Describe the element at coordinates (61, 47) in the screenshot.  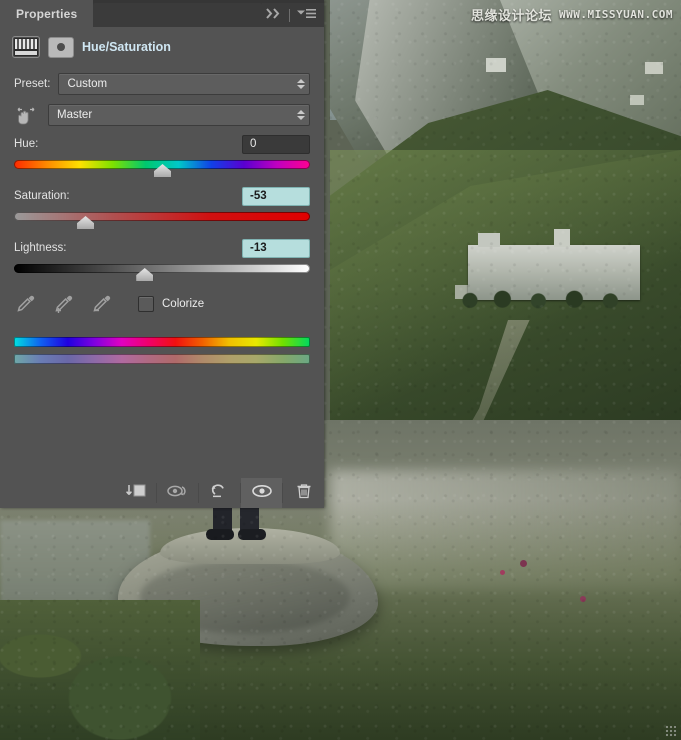
I see `layer-mask-icon` at that location.